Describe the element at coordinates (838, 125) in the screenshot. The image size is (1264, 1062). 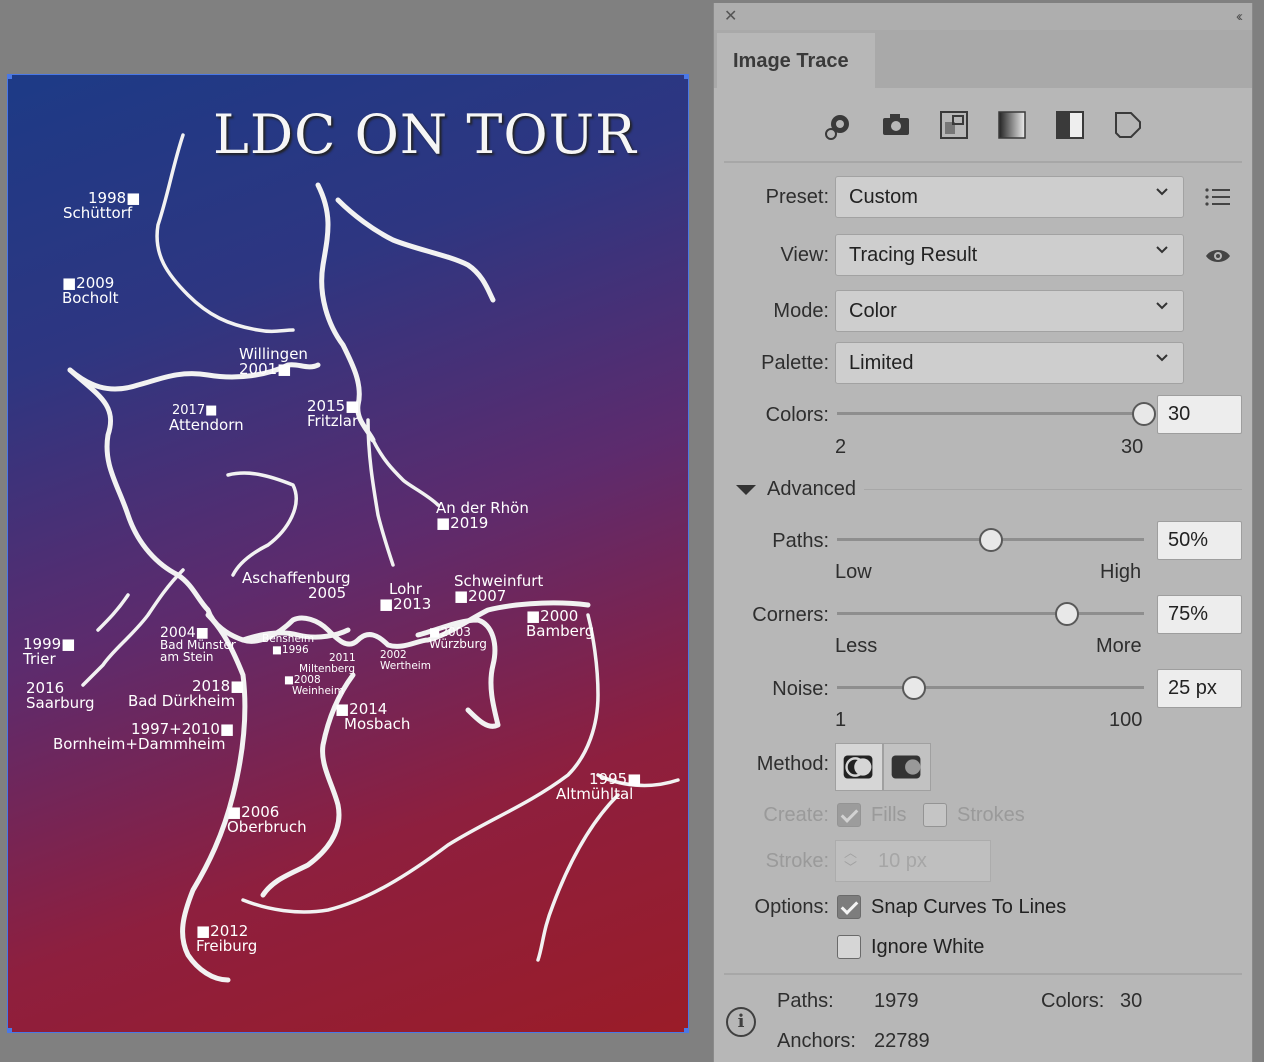
I see `auto-color-preset-icon` at that location.